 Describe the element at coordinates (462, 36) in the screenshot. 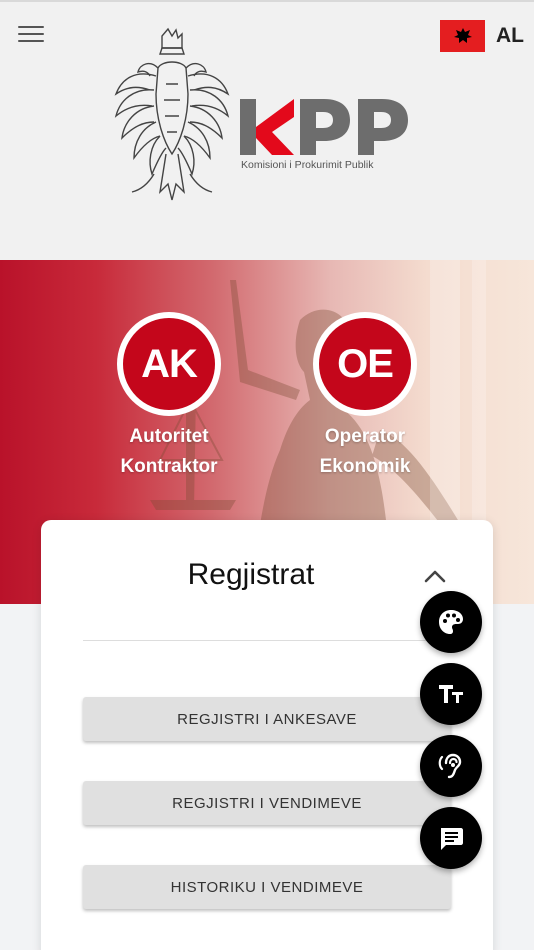

I see `albania-flag-icon` at that location.